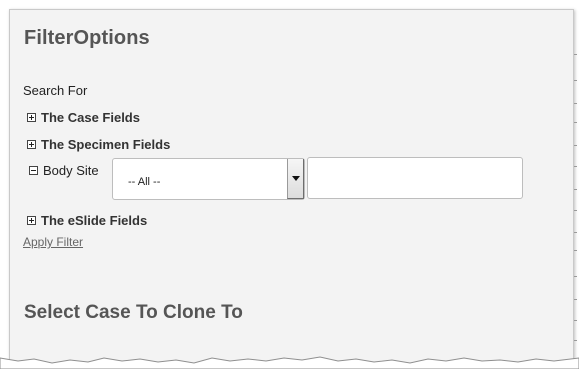 The image size is (579, 369). I want to click on panel-right-edge, so click(576, 186).